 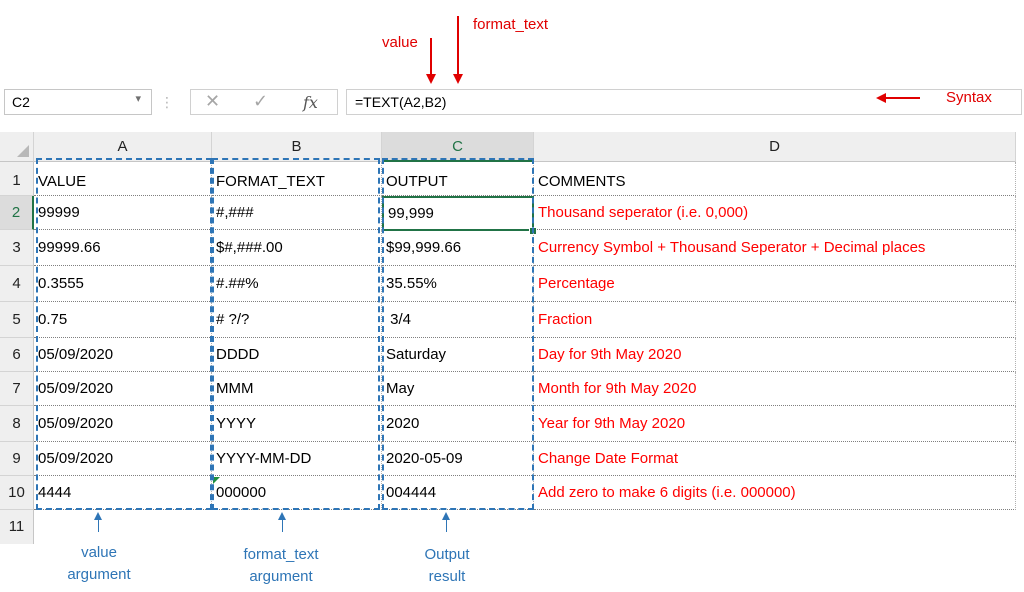 I want to click on cell-c4: 35.55%, so click(x=458, y=284).